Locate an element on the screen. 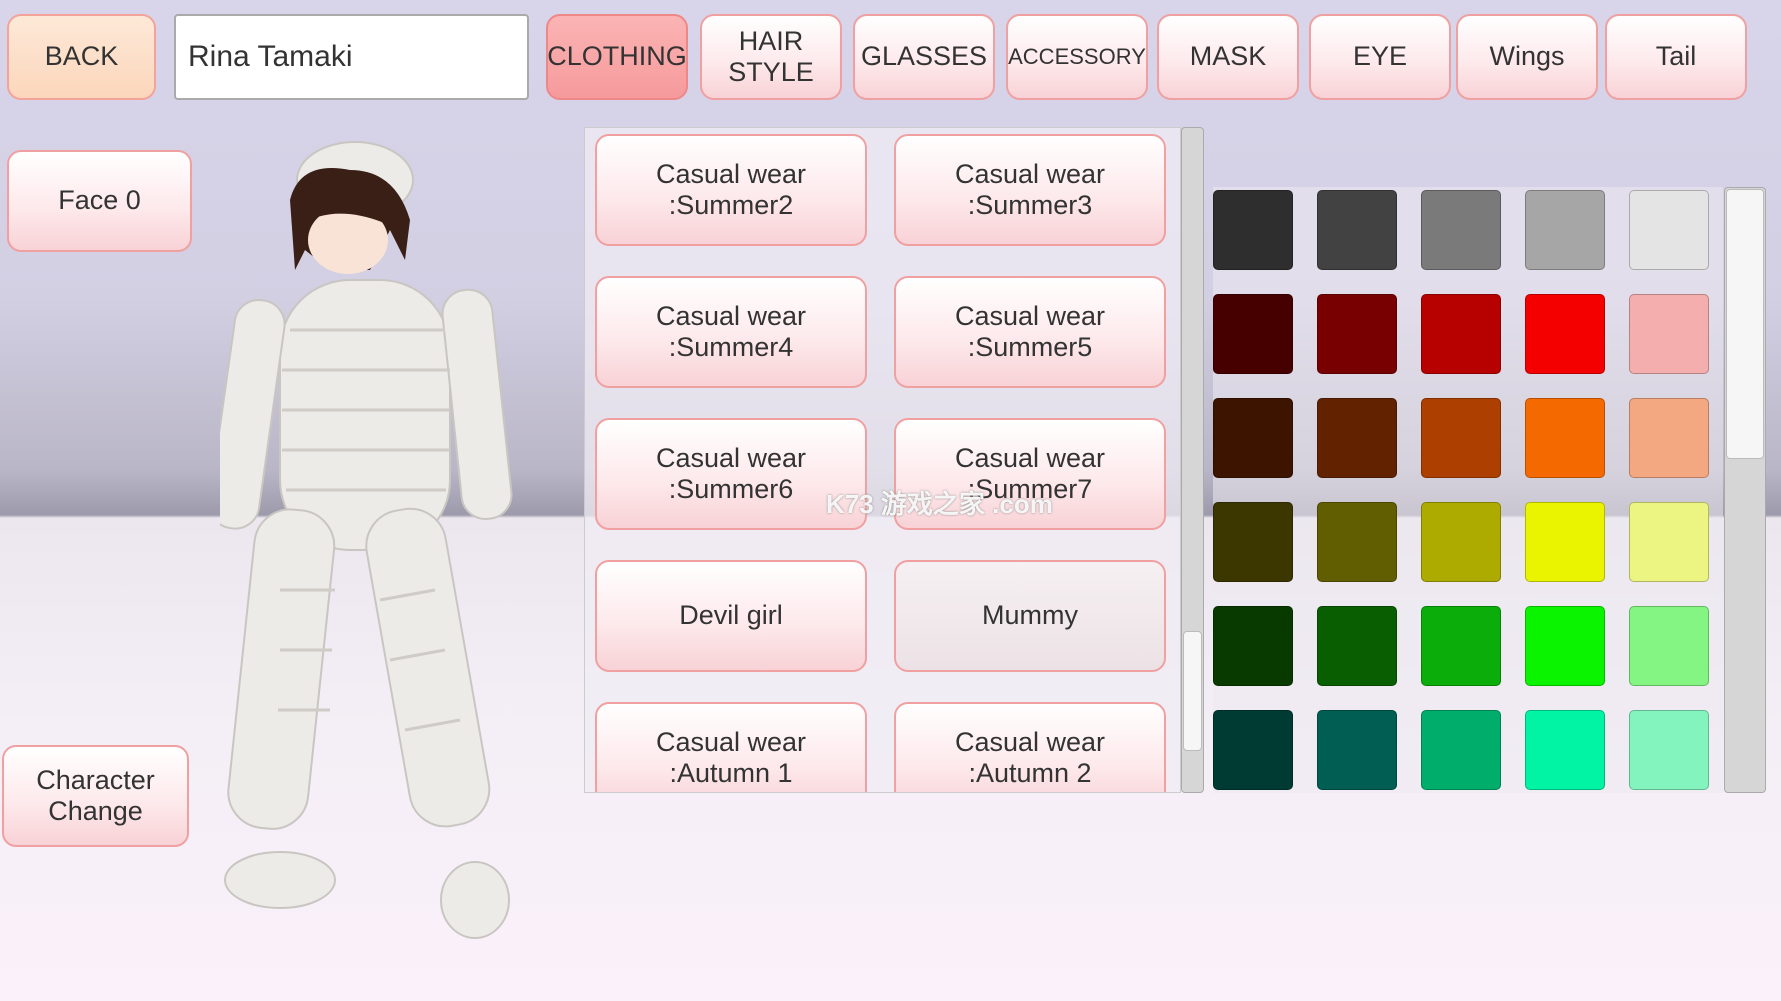 Image resolution: width=1781 pixels, height=1001 pixels. clothing-scrollbar is located at coordinates (1192, 460).